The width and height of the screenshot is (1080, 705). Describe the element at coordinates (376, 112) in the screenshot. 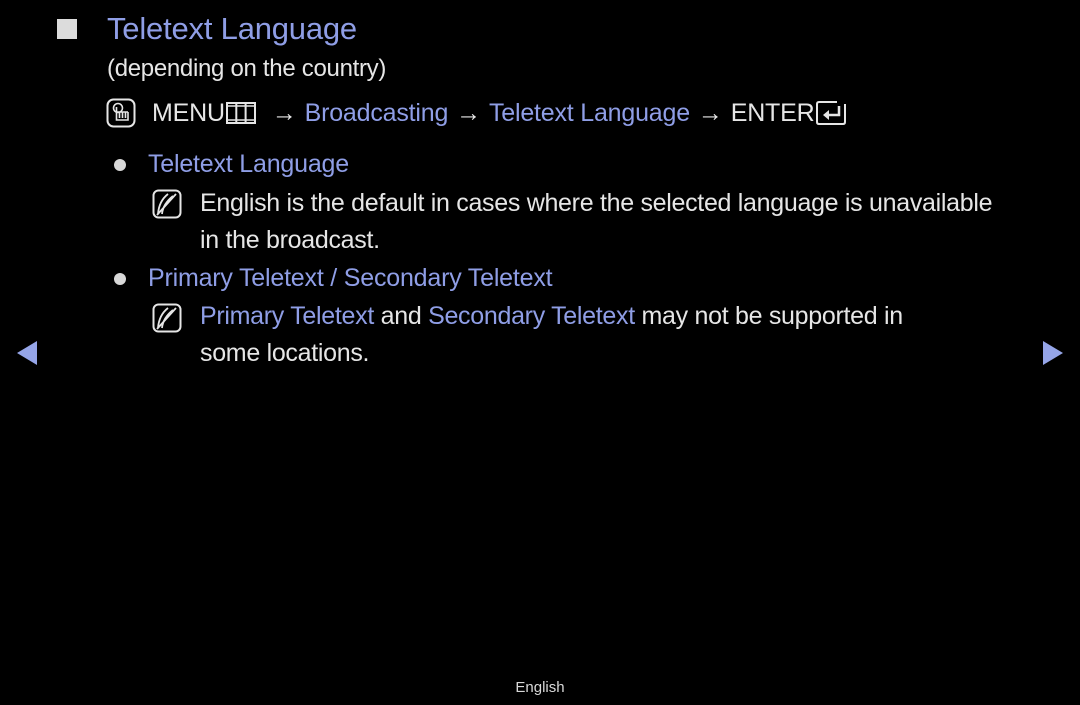

I see `menu-step-broadcasting: Broadcasting` at that location.